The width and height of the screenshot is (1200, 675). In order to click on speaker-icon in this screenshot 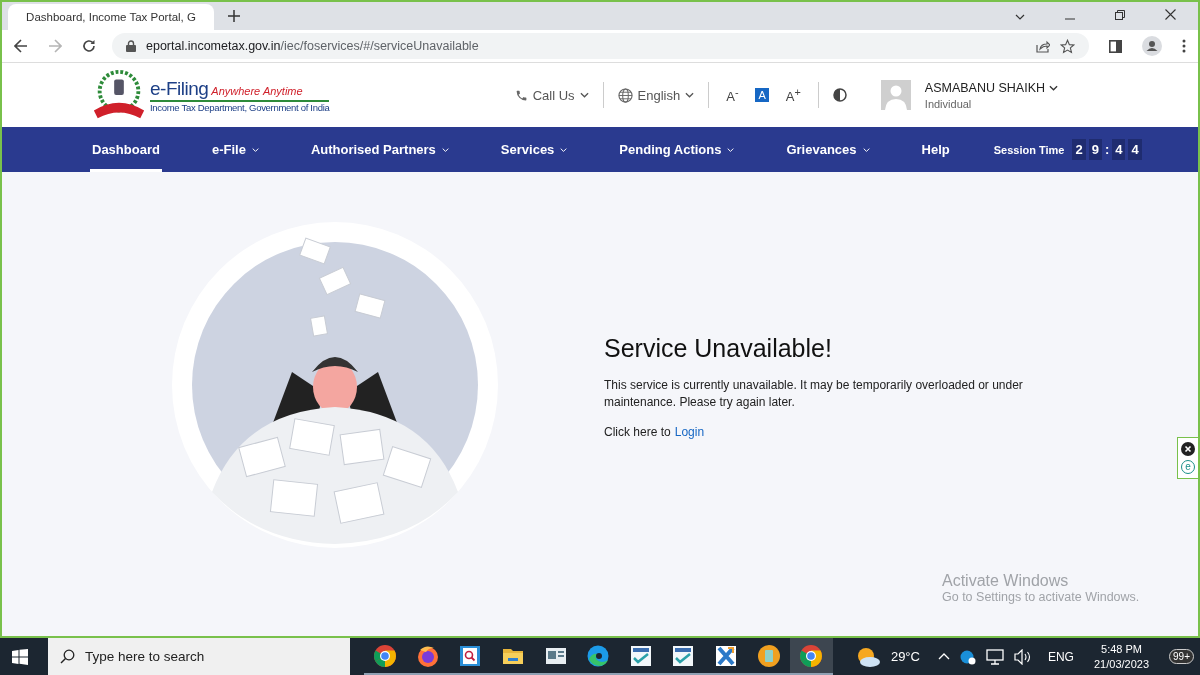, I will do `click(1022, 656)`.